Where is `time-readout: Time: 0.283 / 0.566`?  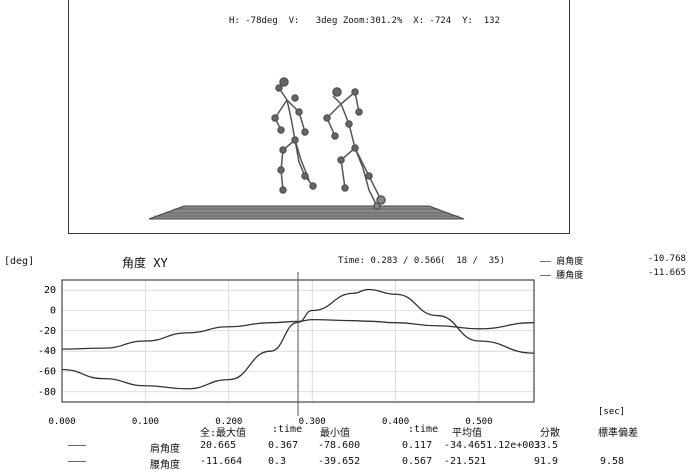
time-readout: Time: 0.283 / 0.566 is located at coordinates (389, 261).